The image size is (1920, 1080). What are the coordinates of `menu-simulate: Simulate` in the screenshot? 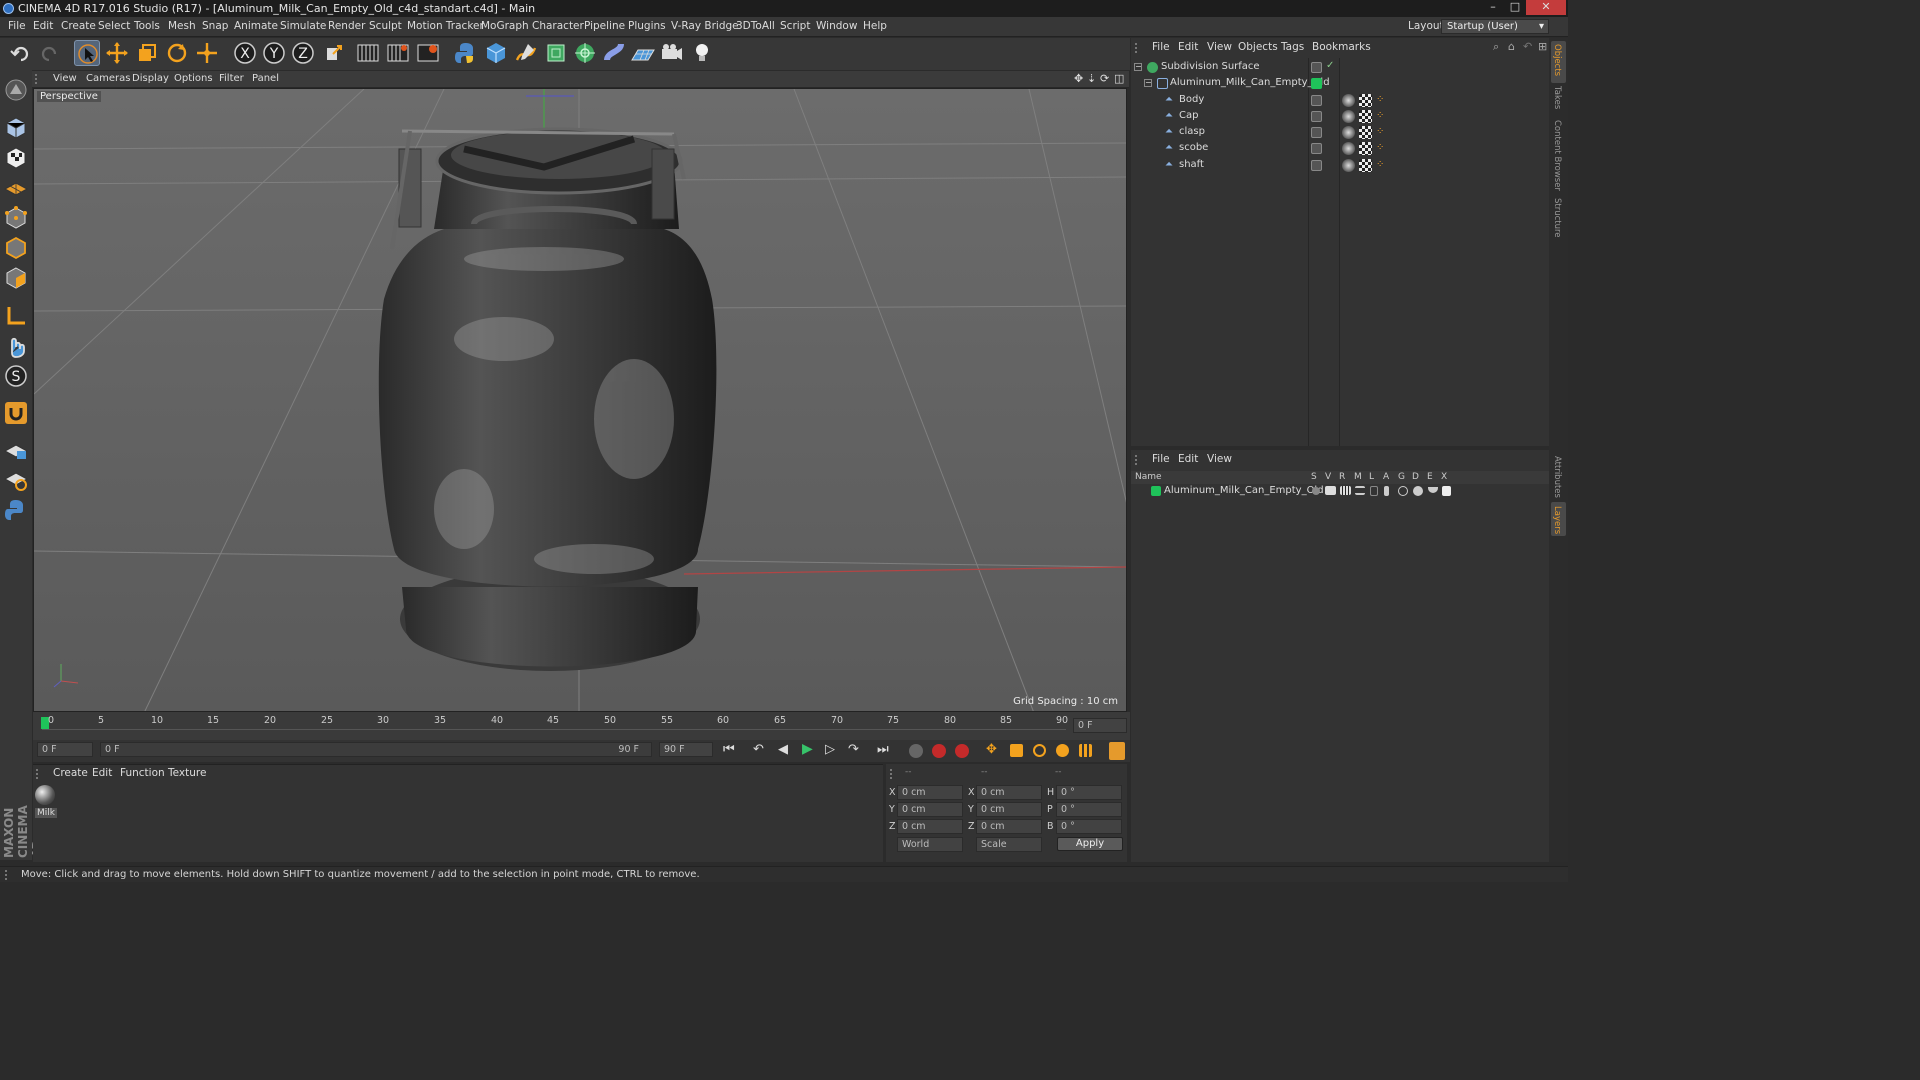 It's located at (303, 26).